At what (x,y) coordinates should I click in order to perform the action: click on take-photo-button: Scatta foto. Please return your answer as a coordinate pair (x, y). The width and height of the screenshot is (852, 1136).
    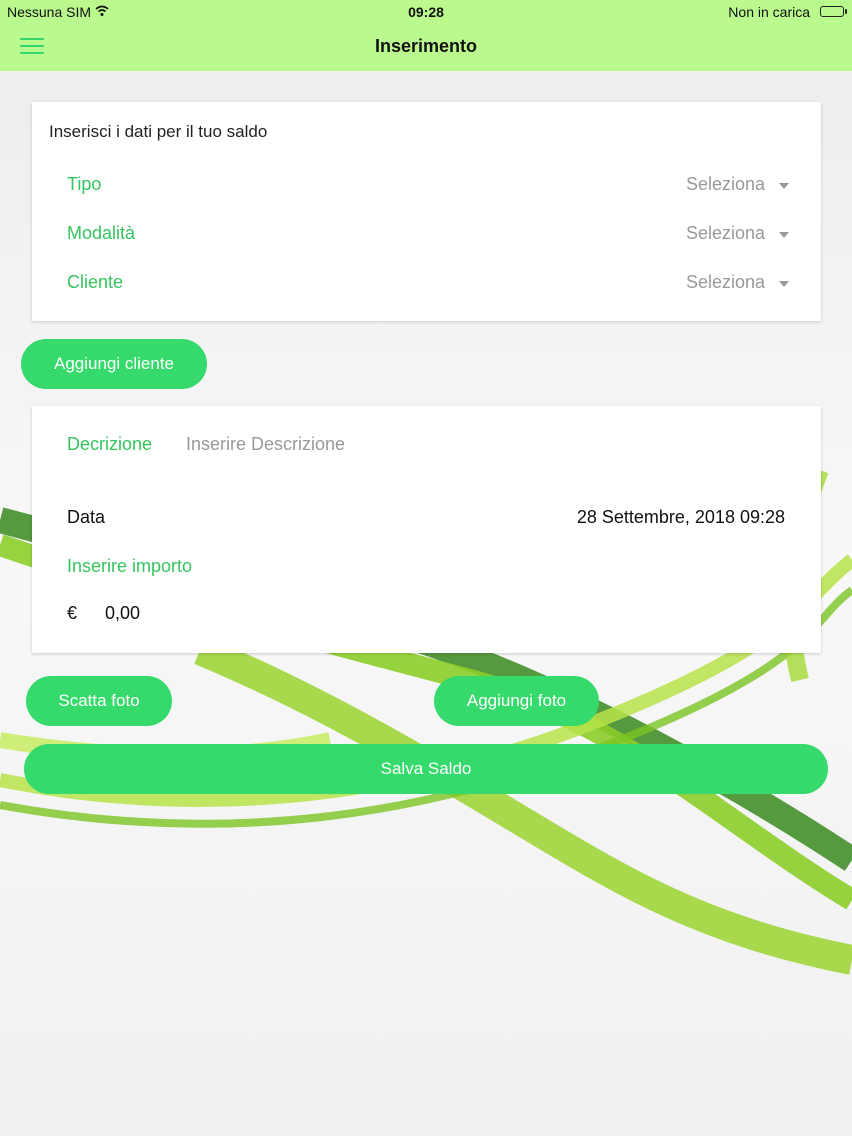
    Looking at the image, I should click on (99, 701).